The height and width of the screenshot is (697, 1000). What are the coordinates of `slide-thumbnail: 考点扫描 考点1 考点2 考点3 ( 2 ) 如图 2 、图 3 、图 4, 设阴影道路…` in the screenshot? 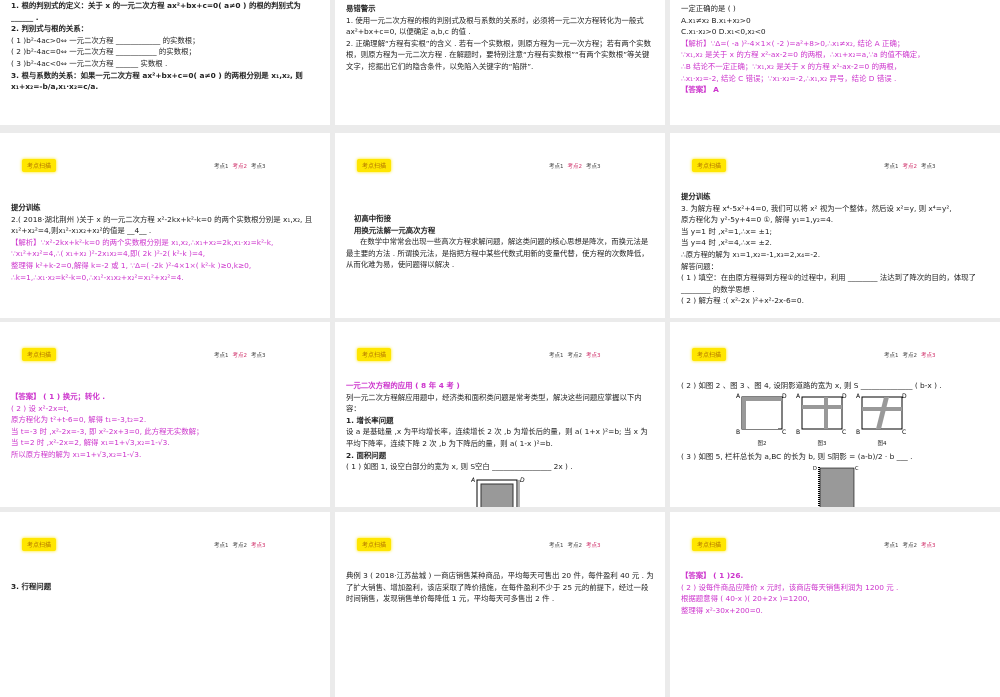 It's located at (835, 414).